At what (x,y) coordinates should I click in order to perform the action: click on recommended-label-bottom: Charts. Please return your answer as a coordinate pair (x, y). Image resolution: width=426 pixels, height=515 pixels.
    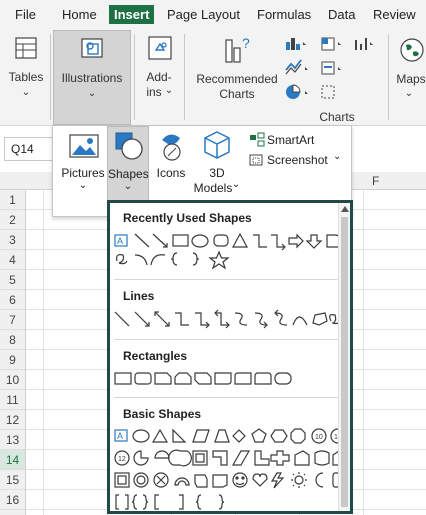
    Looking at the image, I should click on (237, 94).